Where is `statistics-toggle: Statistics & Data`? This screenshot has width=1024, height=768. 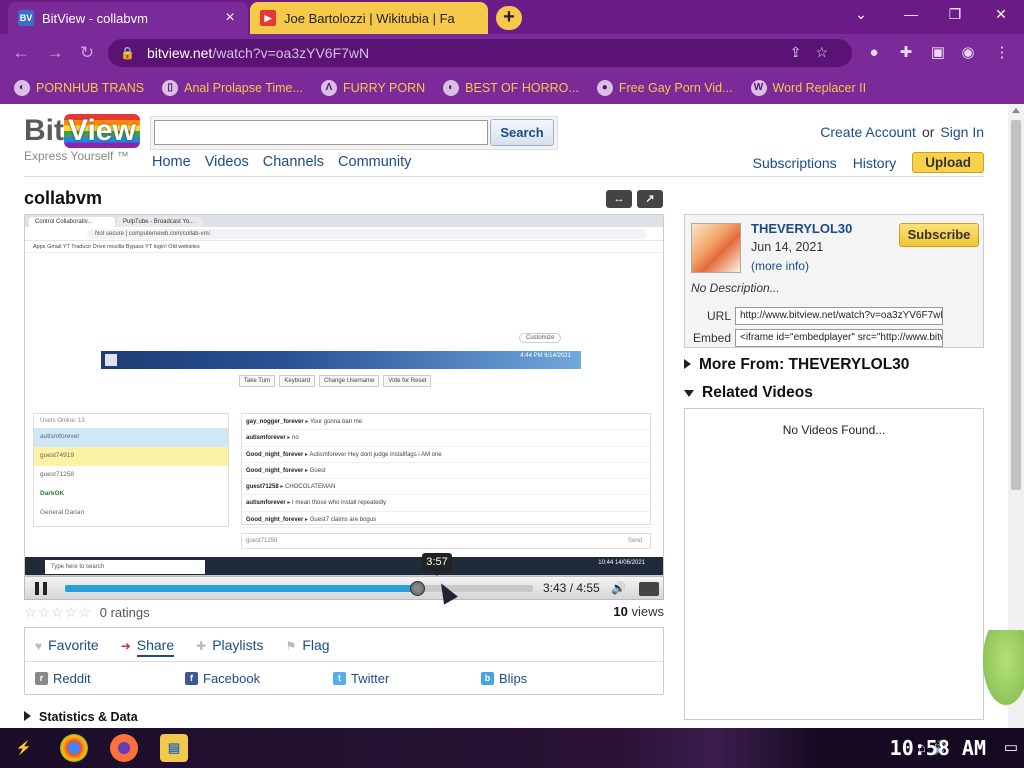
statistics-toggle: Statistics & Data is located at coordinates (81, 717).